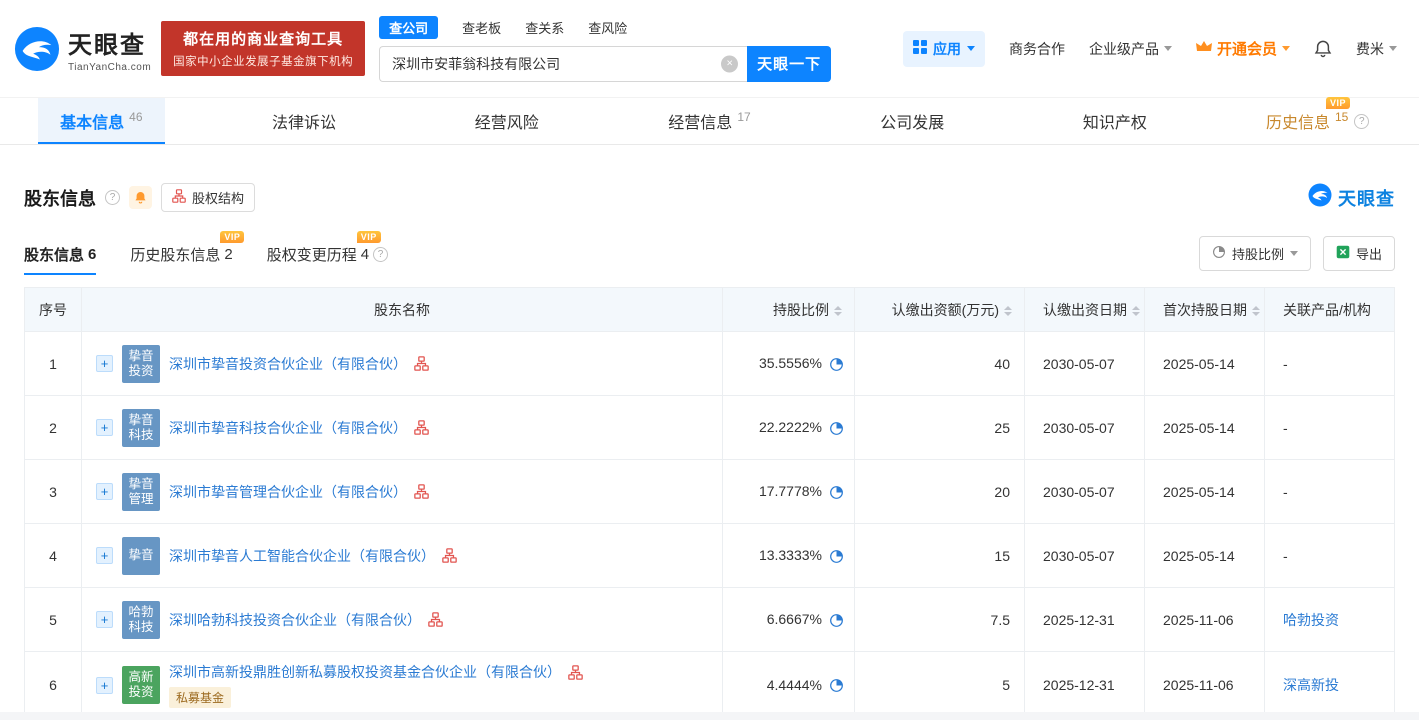 This screenshot has height=720, width=1419. What do you see at coordinates (409, 27) in the screenshot?
I see `search-tab-company: 查公司` at bounding box center [409, 27].